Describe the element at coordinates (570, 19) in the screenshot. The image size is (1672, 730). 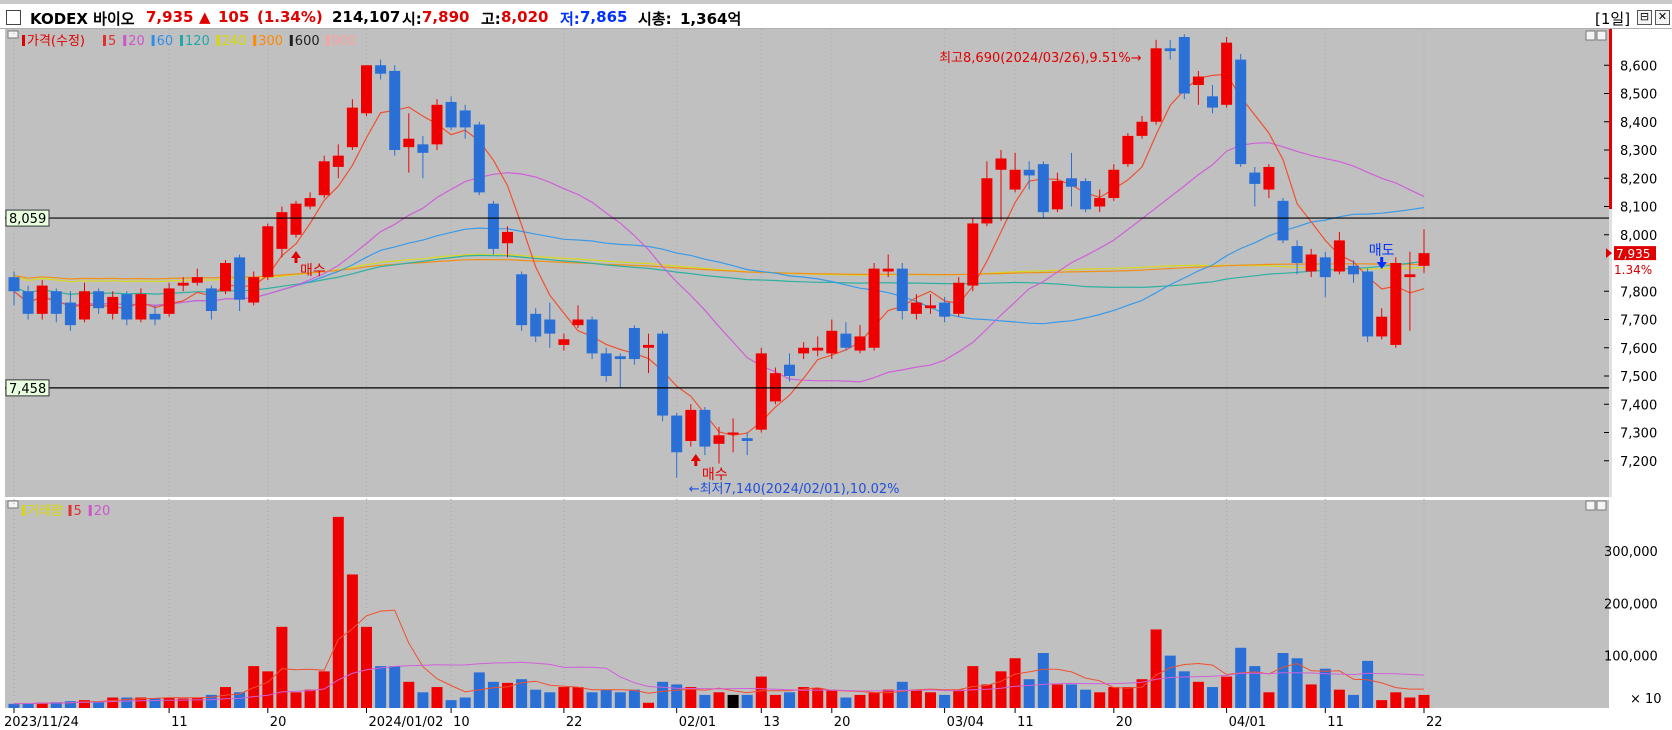
I see `low-label: 저:` at that location.